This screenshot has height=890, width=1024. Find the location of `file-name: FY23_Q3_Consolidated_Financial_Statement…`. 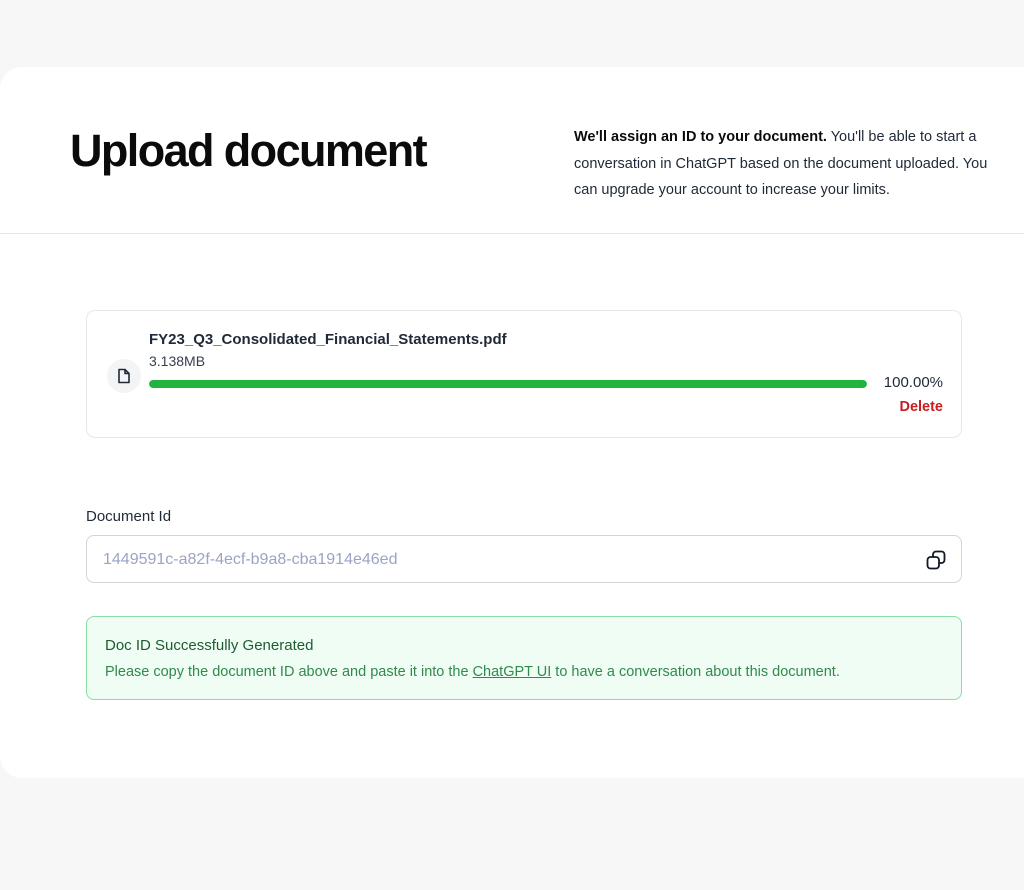

file-name: FY23_Q3_Consolidated_Financial_Statement… is located at coordinates (328, 339).